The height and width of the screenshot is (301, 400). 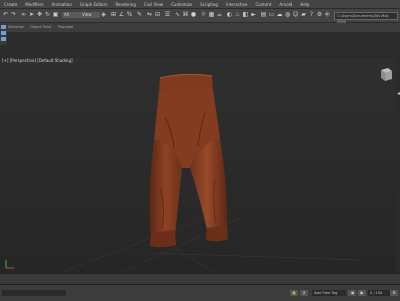 What do you see at coordinates (3, 27) in the screenshot?
I see `modeling-tool-icon` at bounding box center [3, 27].